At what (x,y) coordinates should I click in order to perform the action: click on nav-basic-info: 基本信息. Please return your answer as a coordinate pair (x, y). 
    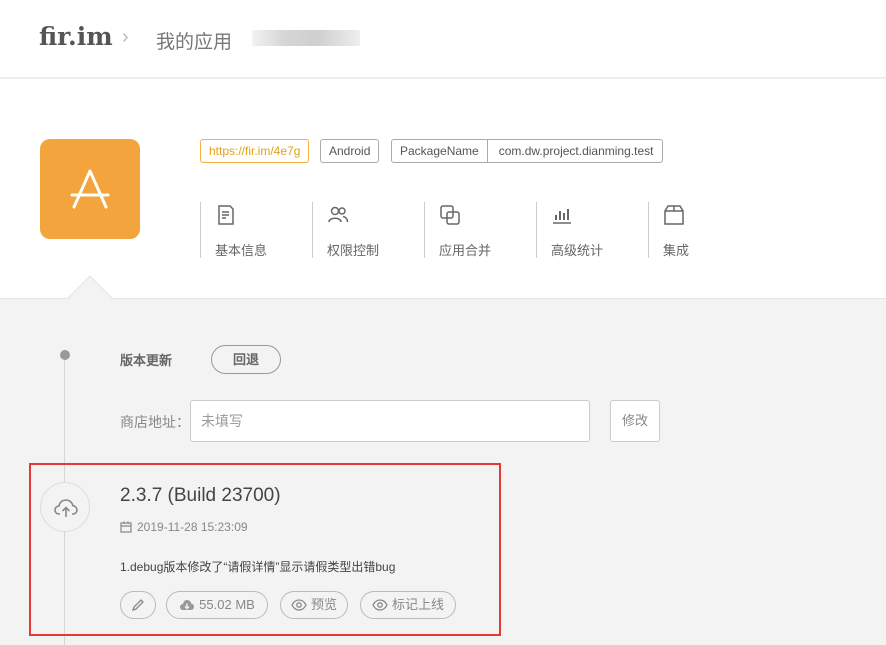
    Looking at the image, I should click on (256, 230).